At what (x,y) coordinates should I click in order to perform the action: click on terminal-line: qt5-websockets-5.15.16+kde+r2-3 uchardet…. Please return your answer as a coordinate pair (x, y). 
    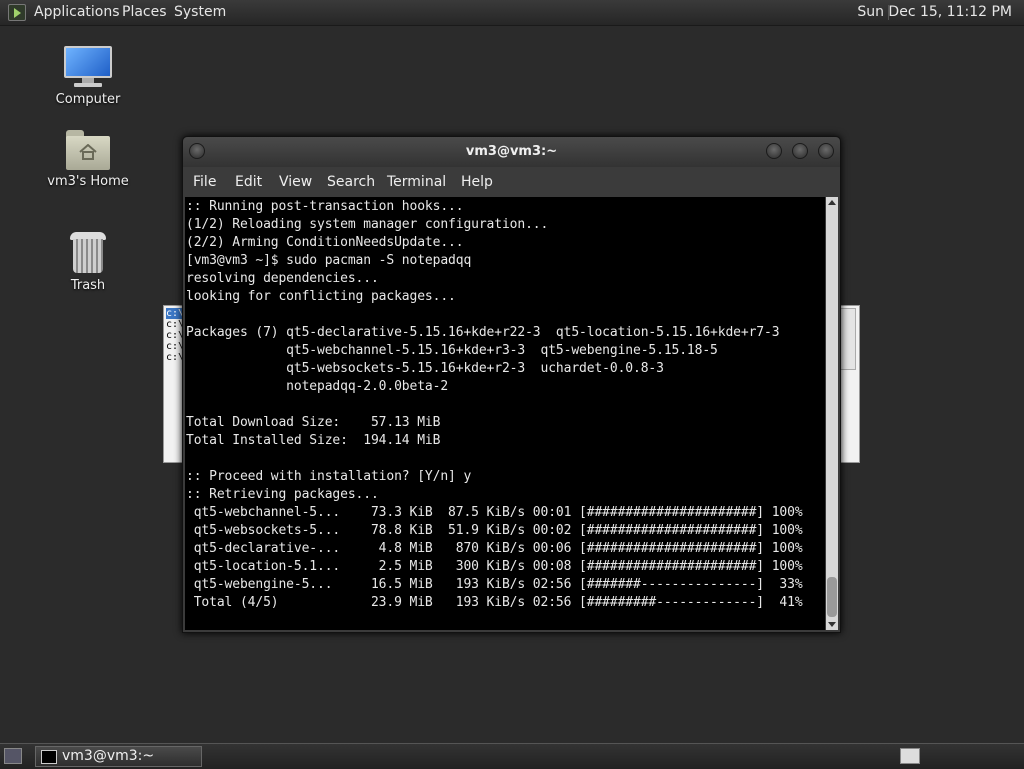
    Looking at the image, I should click on (425, 368).